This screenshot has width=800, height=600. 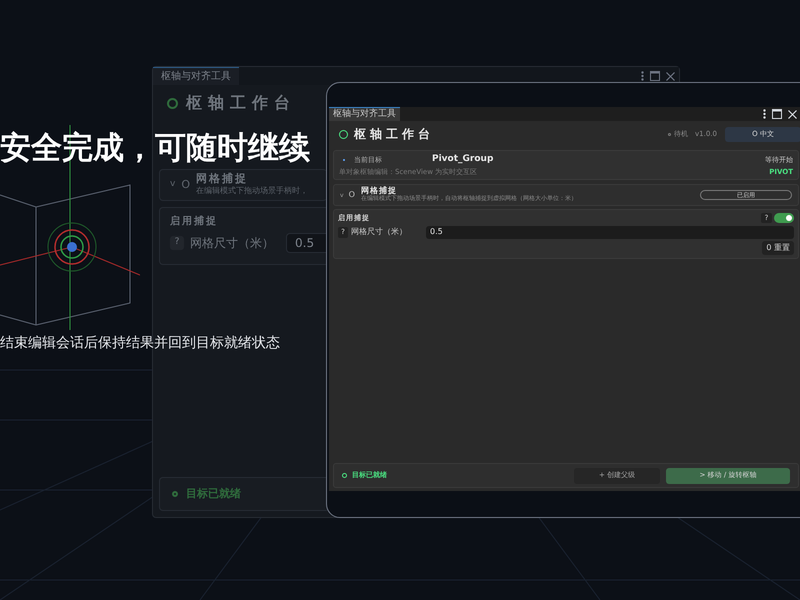 What do you see at coordinates (155, 148) in the screenshot?
I see `slide-headline: 安全完成，可随时继续` at bounding box center [155, 148].